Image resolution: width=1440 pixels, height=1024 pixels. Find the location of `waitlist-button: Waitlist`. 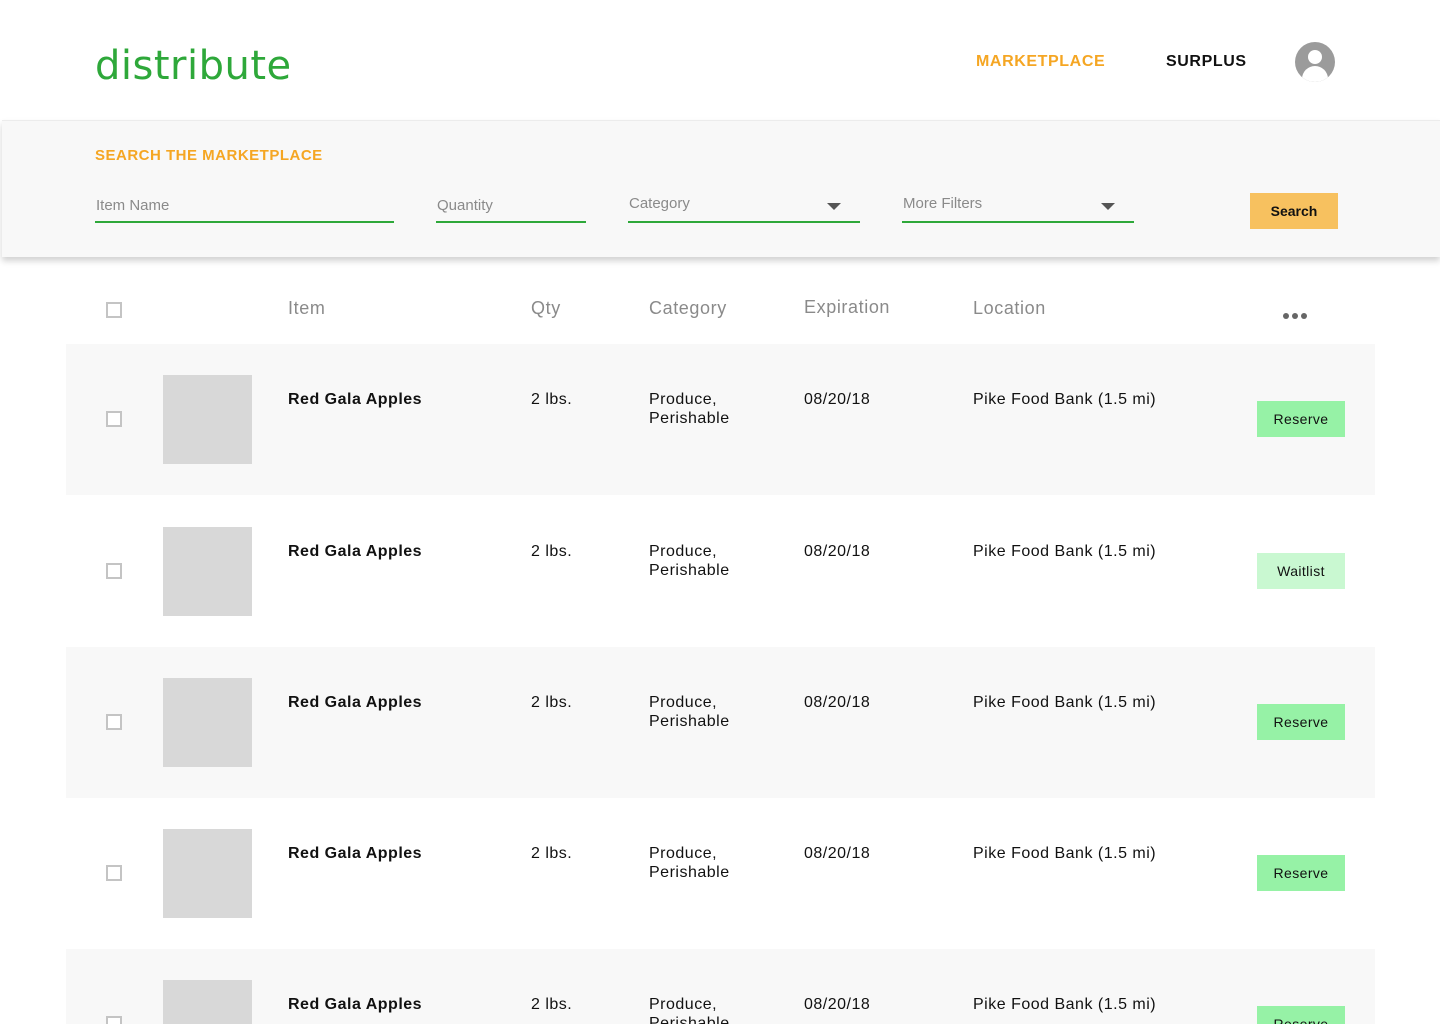

waitlist-button: Waitlist is located at coordinates (1301, 571).